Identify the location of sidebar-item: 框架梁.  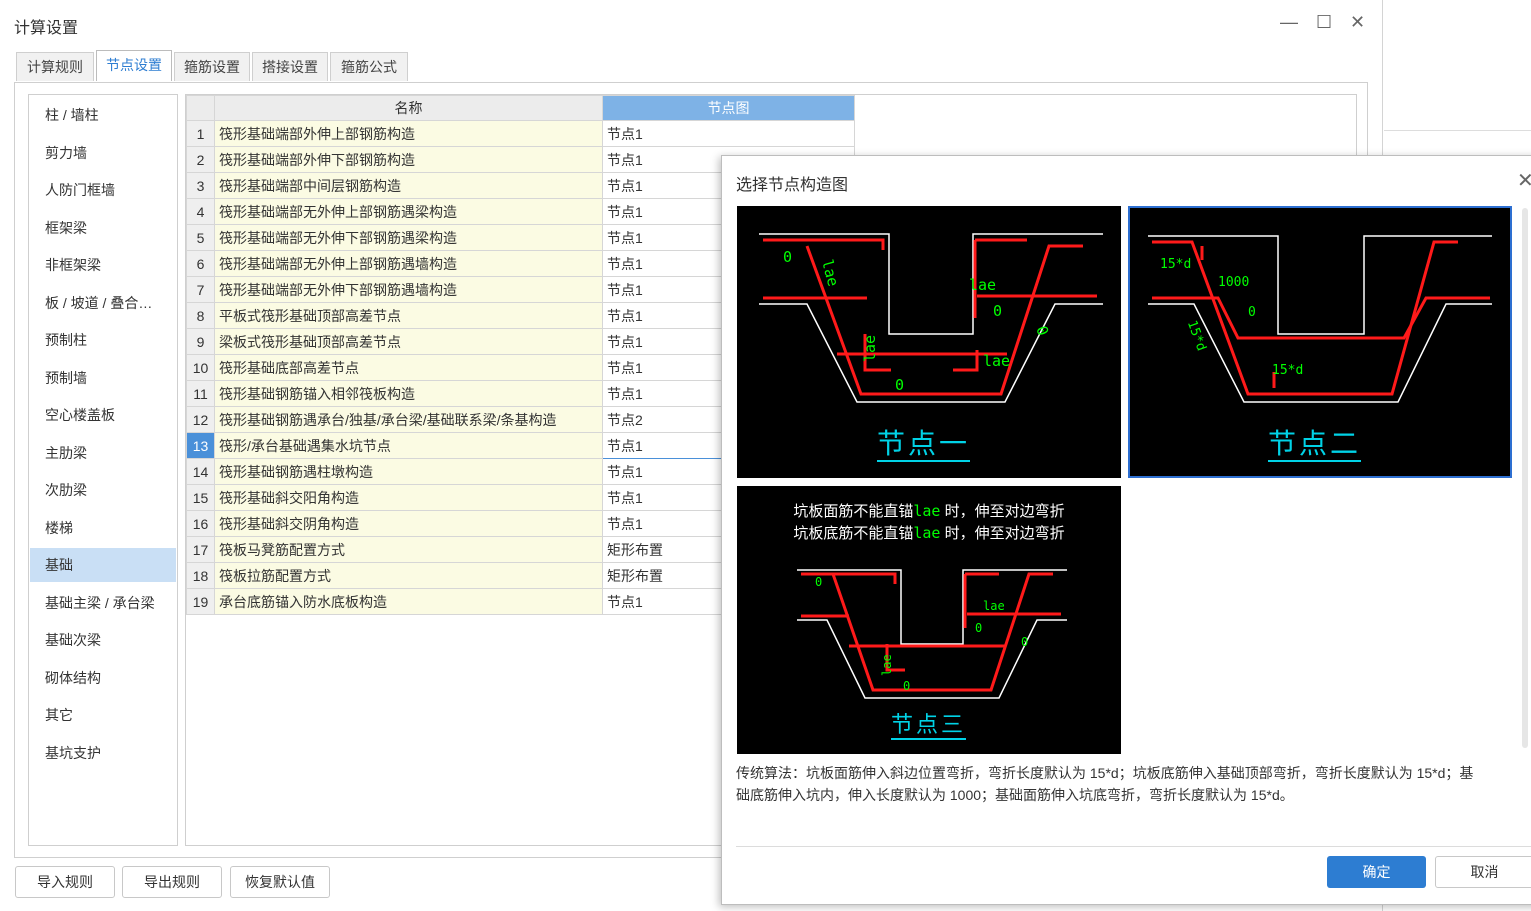
(103, 228).